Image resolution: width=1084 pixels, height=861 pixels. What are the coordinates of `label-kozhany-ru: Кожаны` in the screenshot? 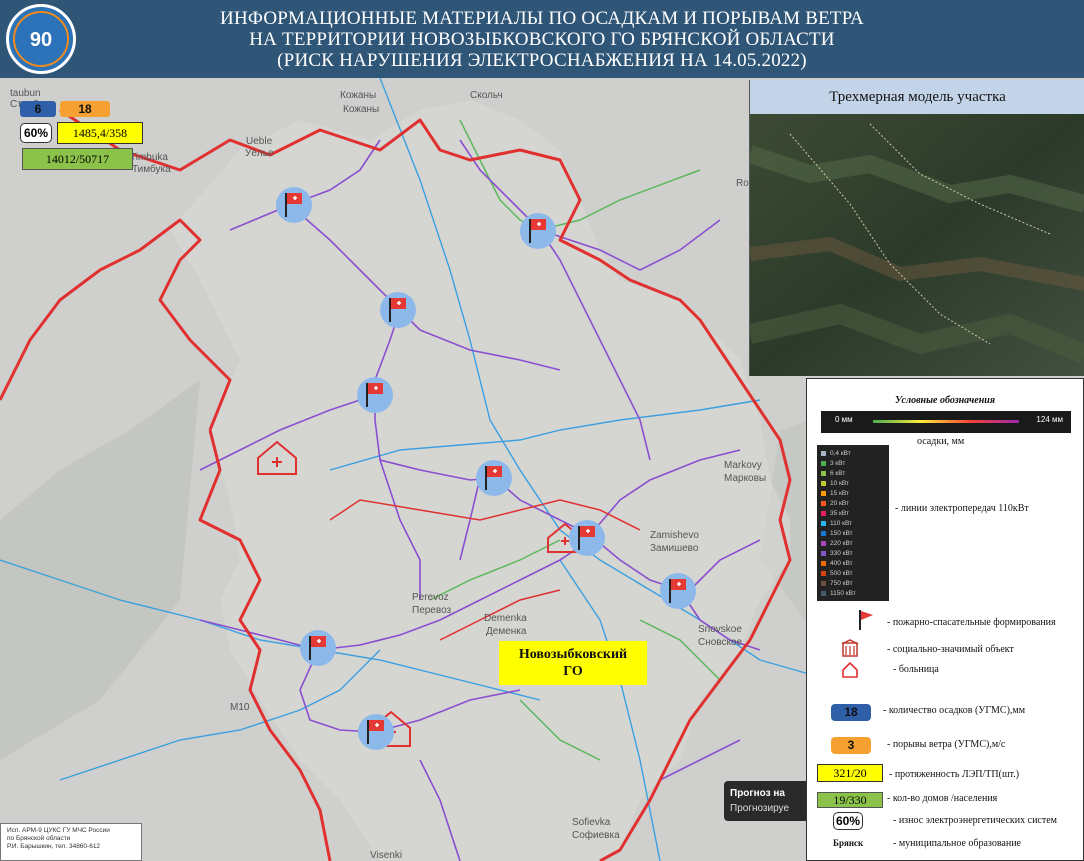 It's located at (361, 109).